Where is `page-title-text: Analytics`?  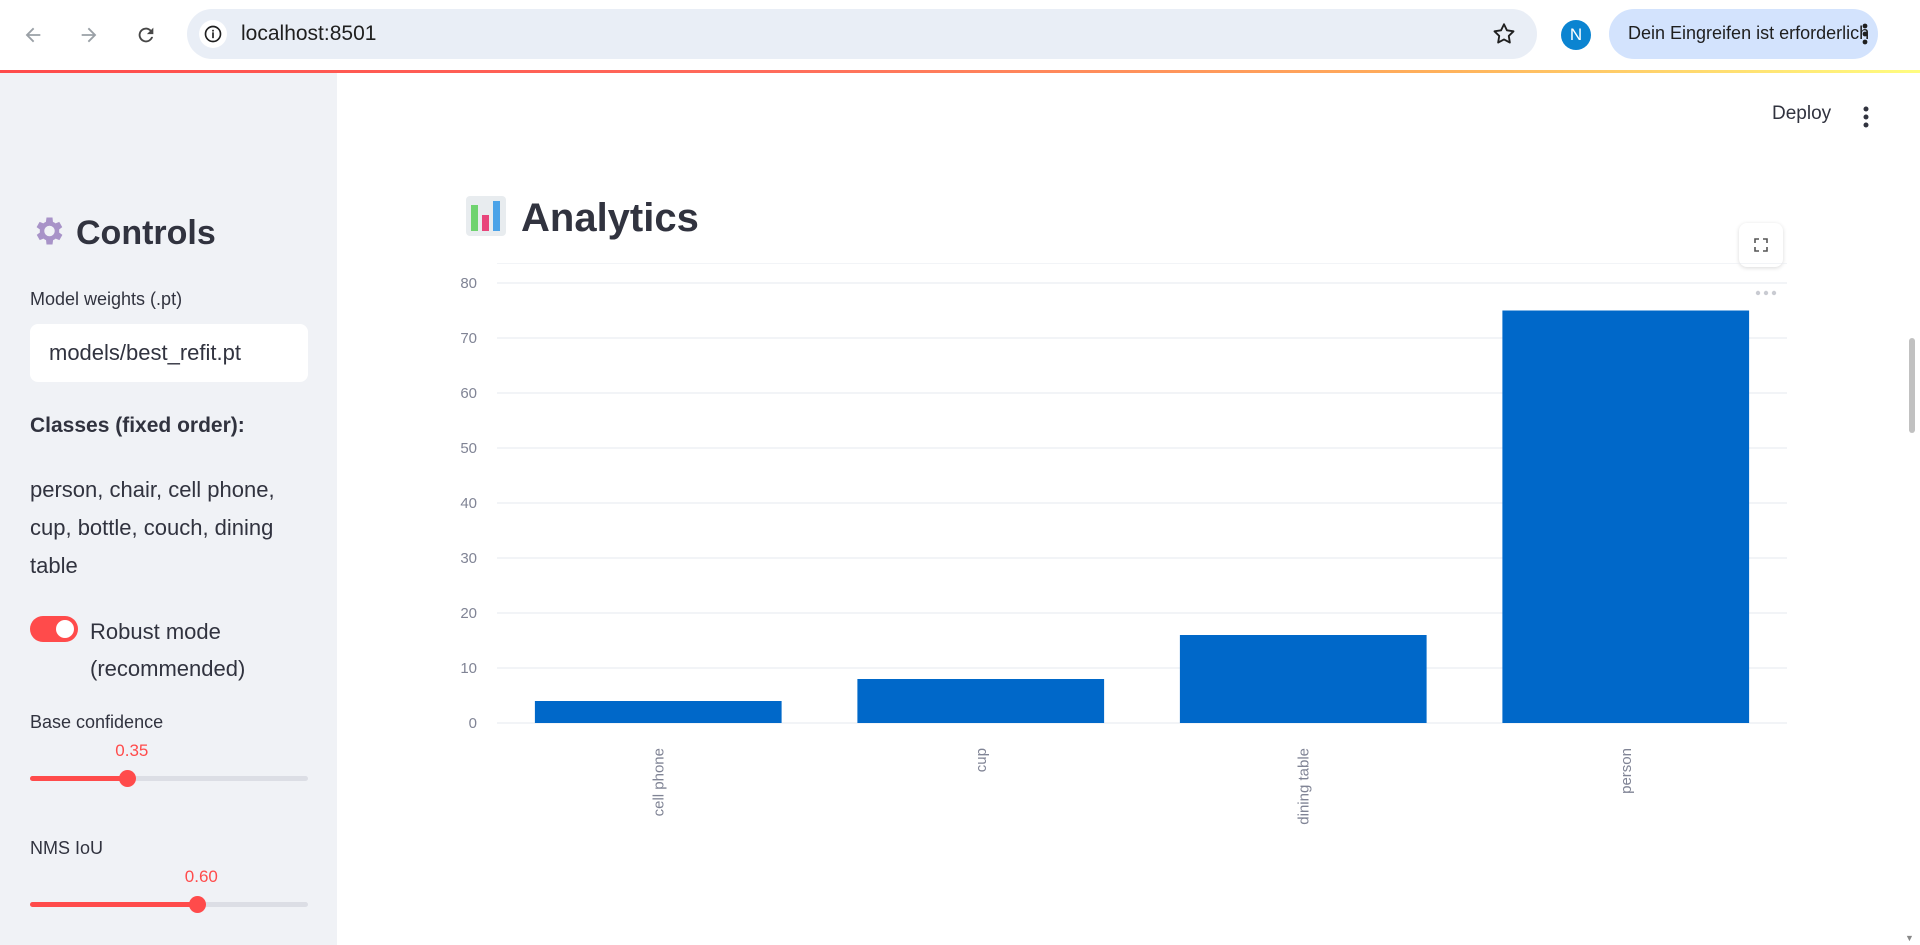
page-title-text: Analytics is located at coordinates (610, 218).